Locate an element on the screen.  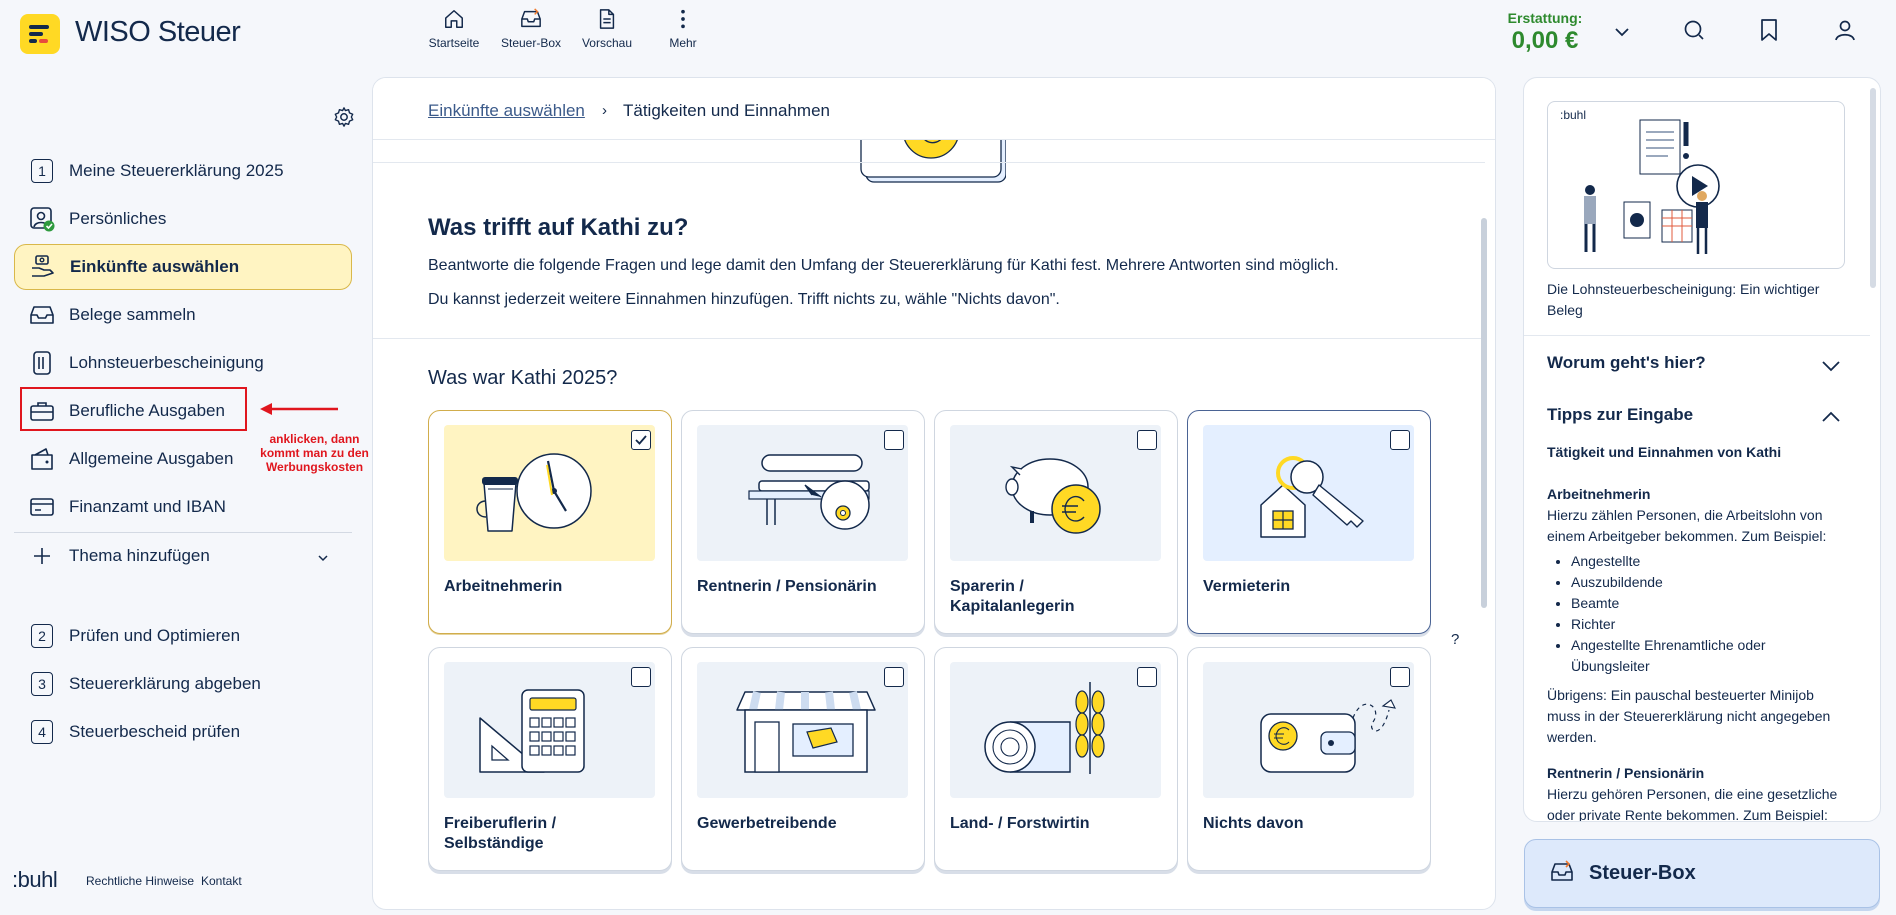
option-label: Arbeitnehmerin is located at coordinates (503, 586).